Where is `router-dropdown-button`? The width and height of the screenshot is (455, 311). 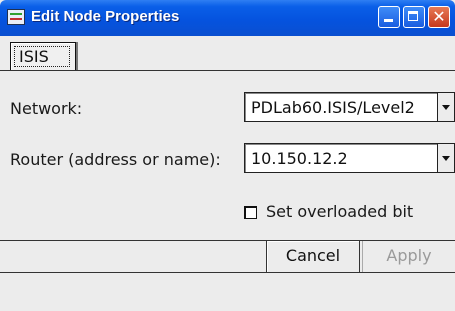 router-dropdown-button is located at coordinates (445, 158).